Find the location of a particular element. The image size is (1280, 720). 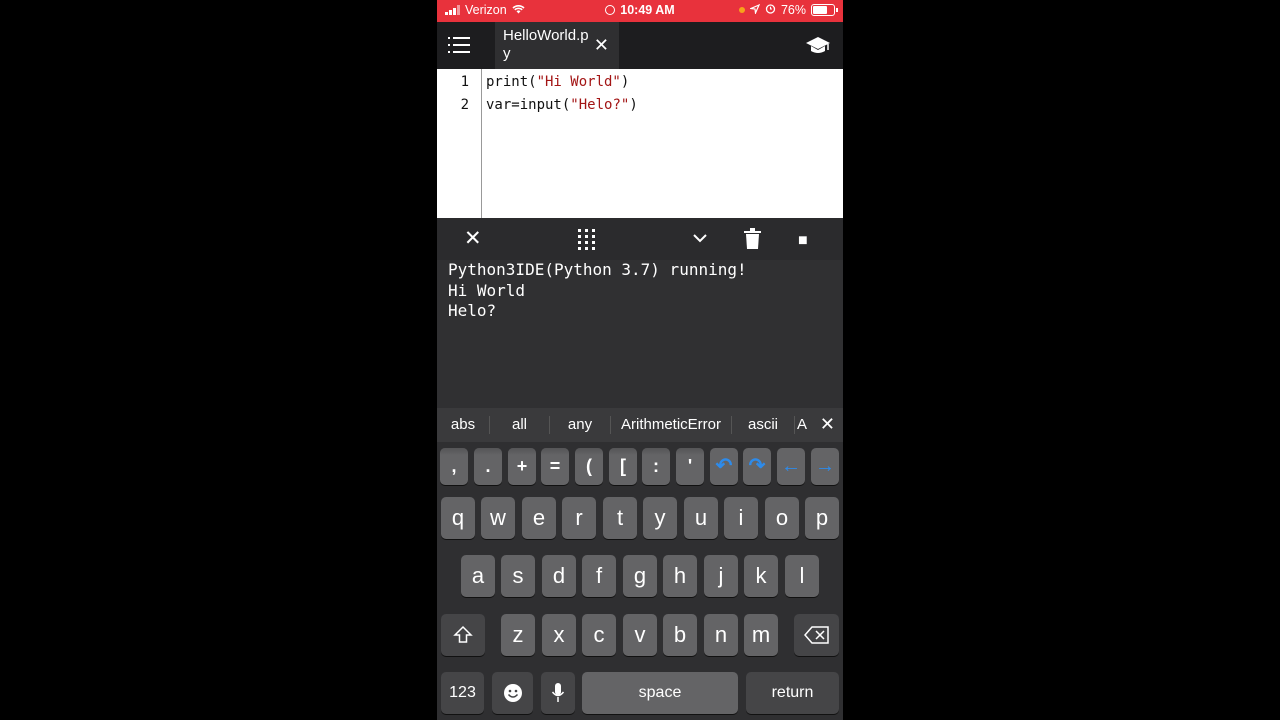

key-quote: ' is located at coordinates (690, 466).